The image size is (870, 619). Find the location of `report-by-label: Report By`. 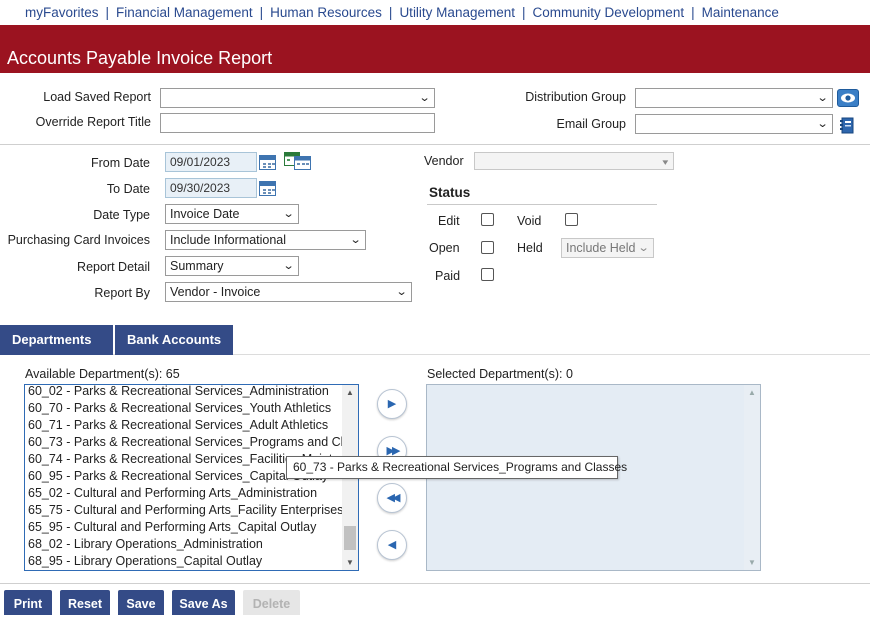

report-by-label: Report By is located at coordinates (122, 293).